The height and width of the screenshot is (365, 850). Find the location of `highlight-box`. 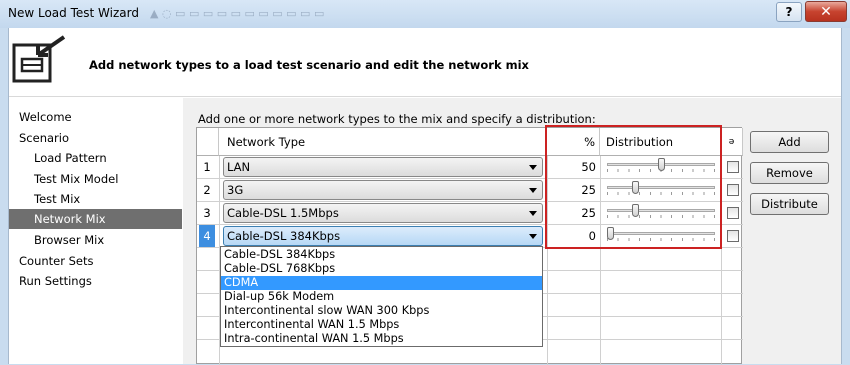

highlight-box is located at coordinates (633, 187).